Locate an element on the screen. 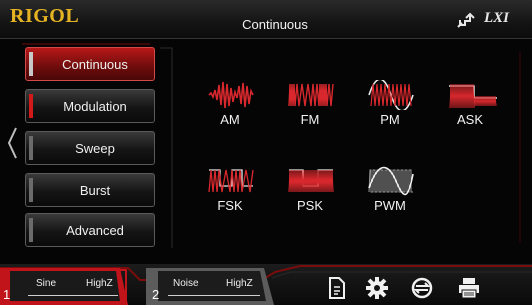  channel-waveform: Sine is located at coordinates (46, 283).